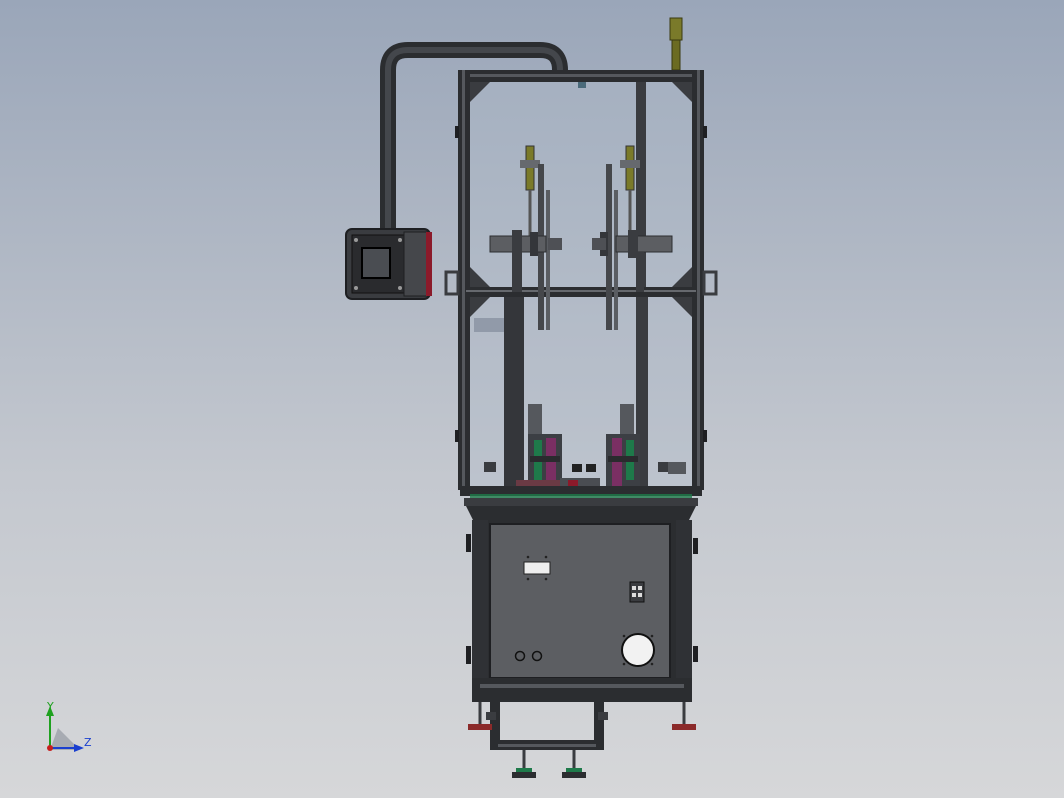  What do you see at coordinates (50, 748) in the screenshot?
I see `triad-origin` at bounding box center [50, 748].